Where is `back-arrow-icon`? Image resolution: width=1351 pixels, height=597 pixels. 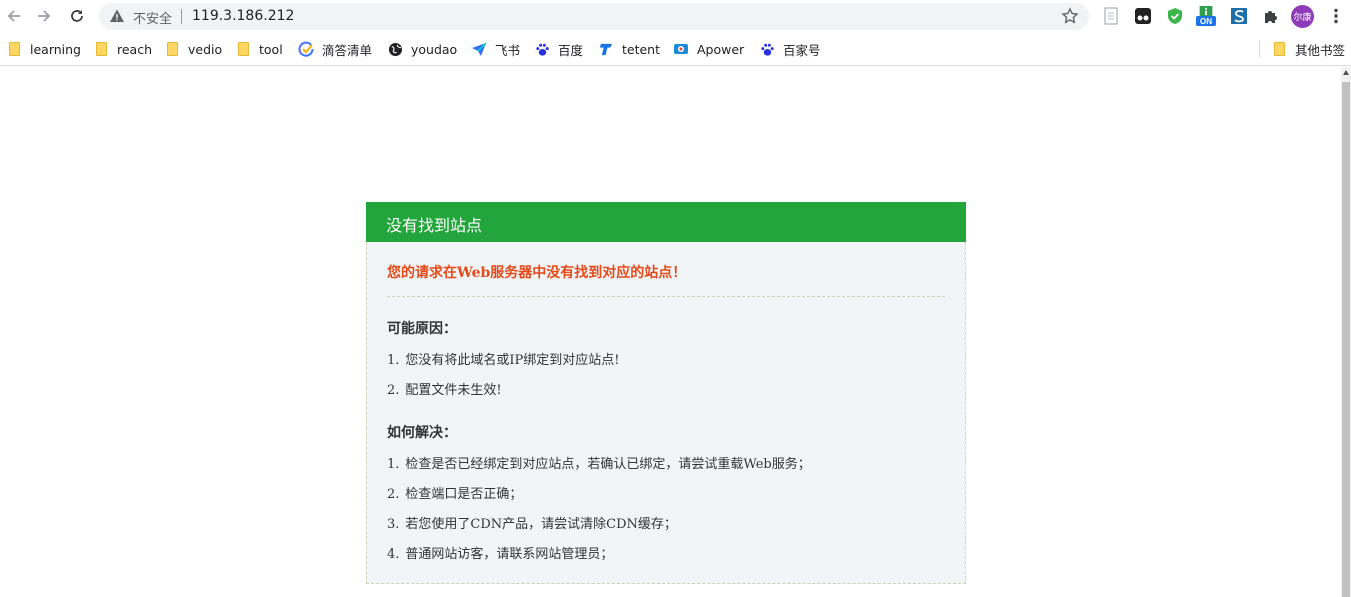 back-arrow-icon is located at coordinates (13, 16).